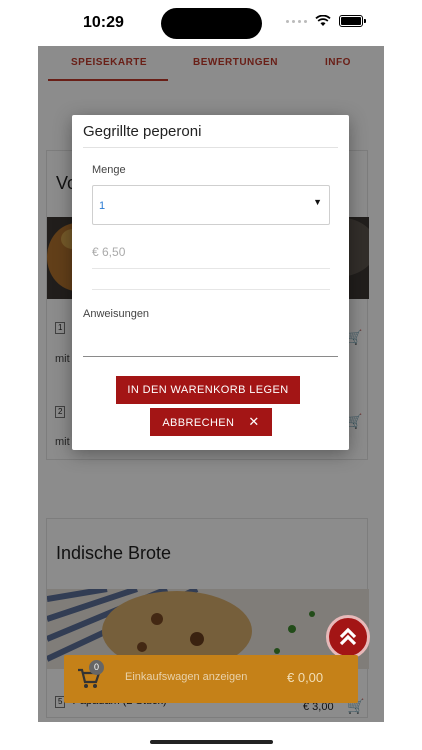 The height and width of the screenshot is (750, 422). I want to click on item-price: € 6,50, so click(109, 252).